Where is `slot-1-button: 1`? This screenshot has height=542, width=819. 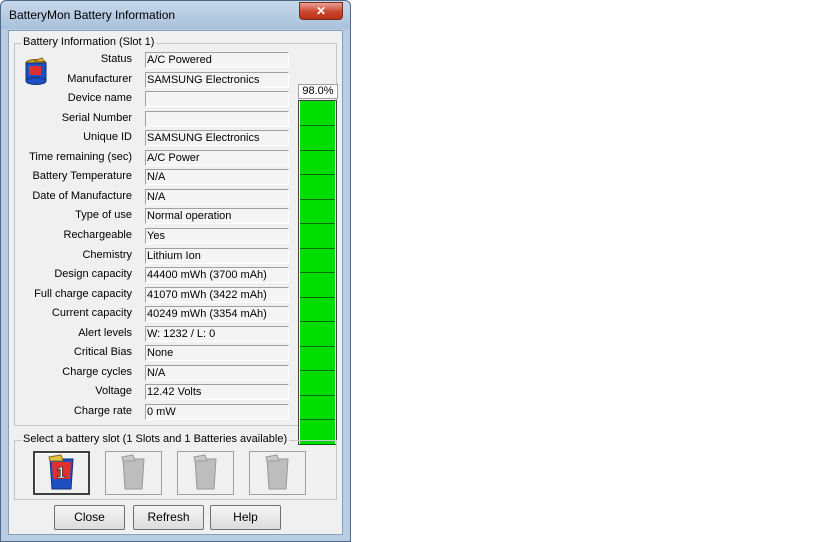
slot-1-button: 1 is located at coordinates (61, 473).